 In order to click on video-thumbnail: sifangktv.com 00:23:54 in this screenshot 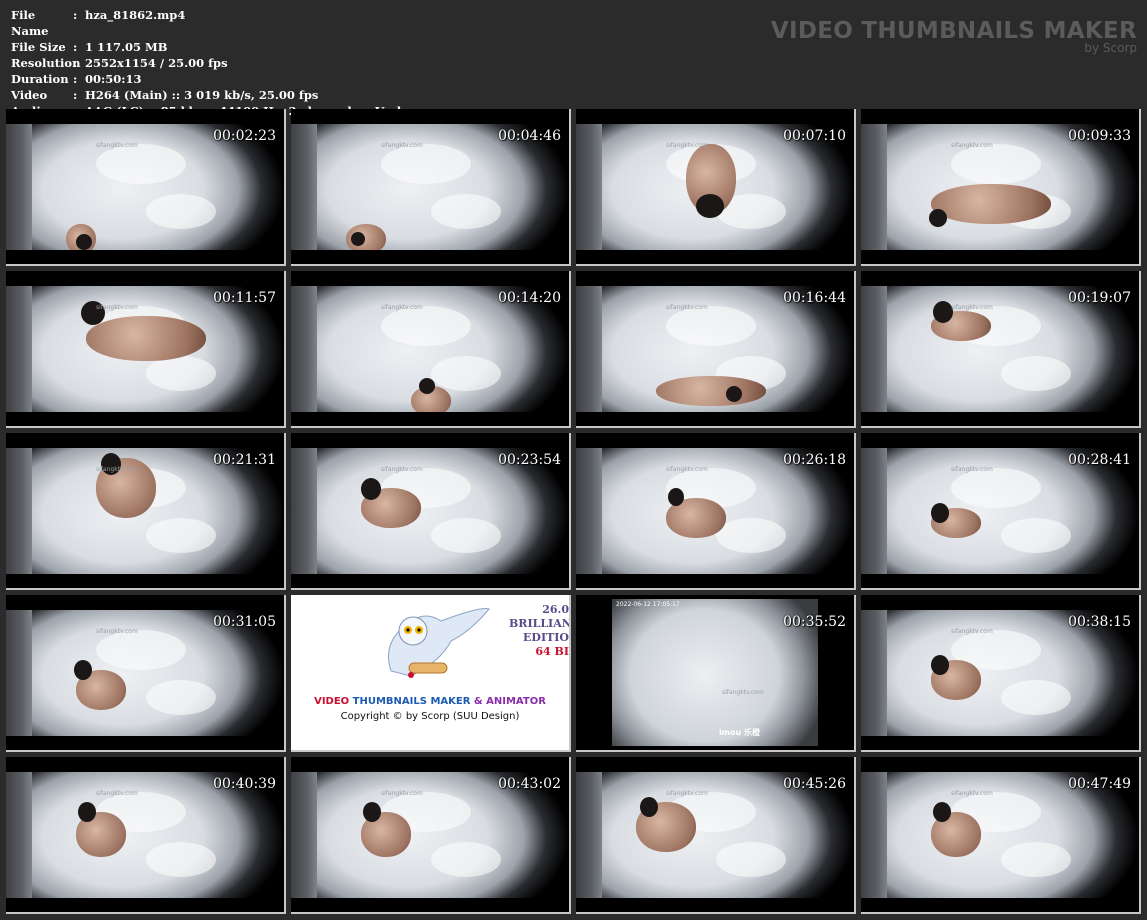, I will do `click(431, 511)`.